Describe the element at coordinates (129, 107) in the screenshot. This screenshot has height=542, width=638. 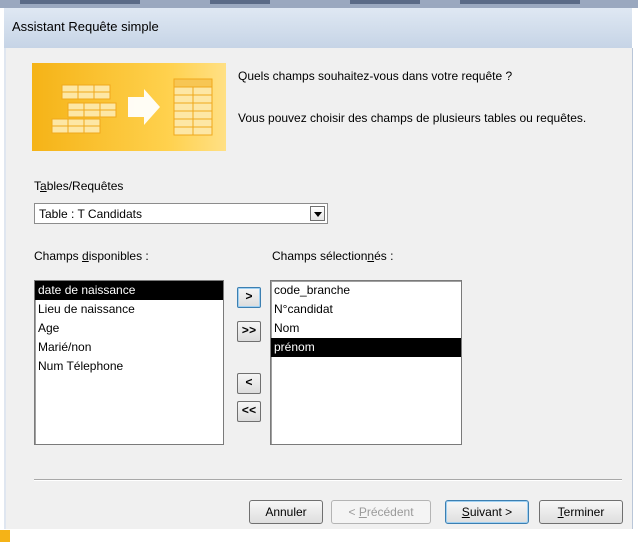
I see `wizard-illustration-icon` at that location.